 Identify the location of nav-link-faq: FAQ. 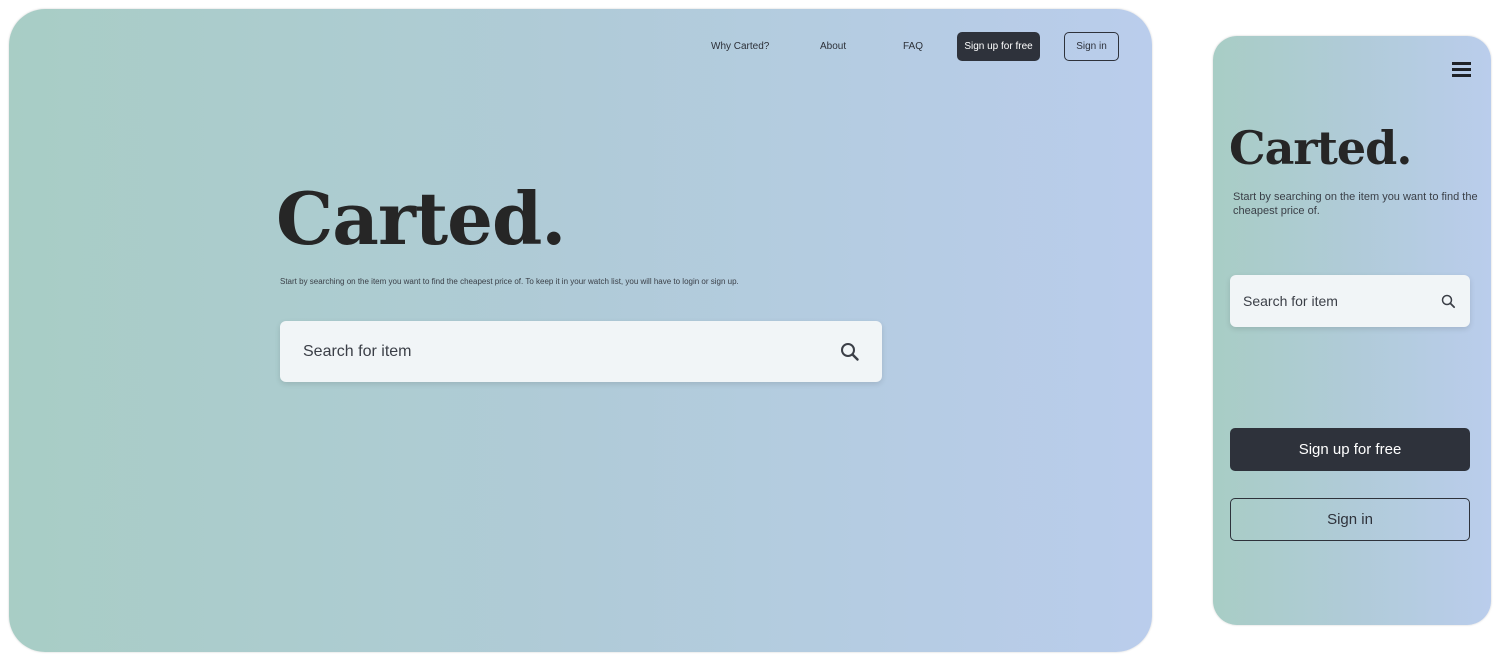
(913, 46).